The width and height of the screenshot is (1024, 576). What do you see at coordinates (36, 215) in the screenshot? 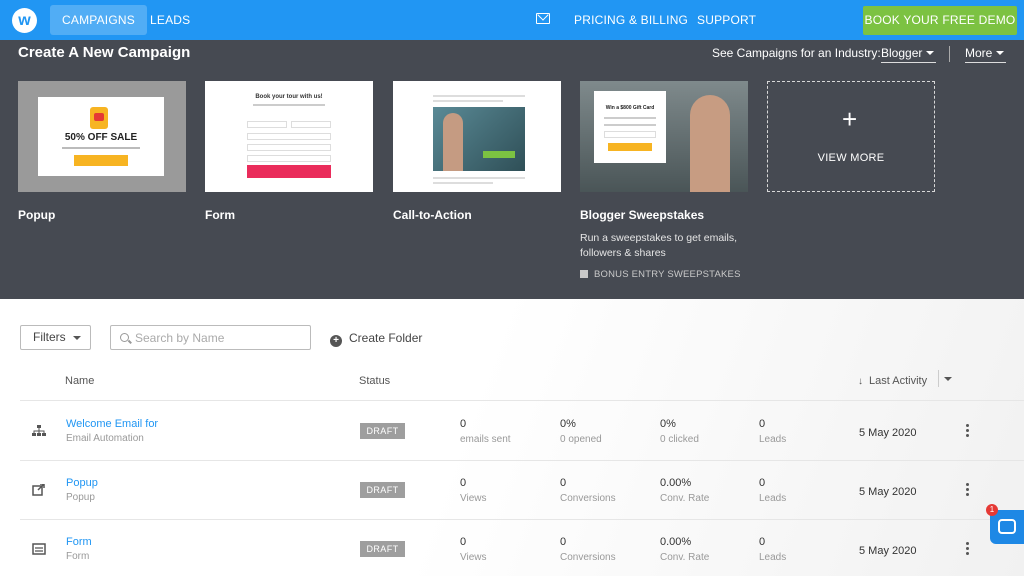
I see `template-label-popup: Popup` at bounding box center [36, 215].